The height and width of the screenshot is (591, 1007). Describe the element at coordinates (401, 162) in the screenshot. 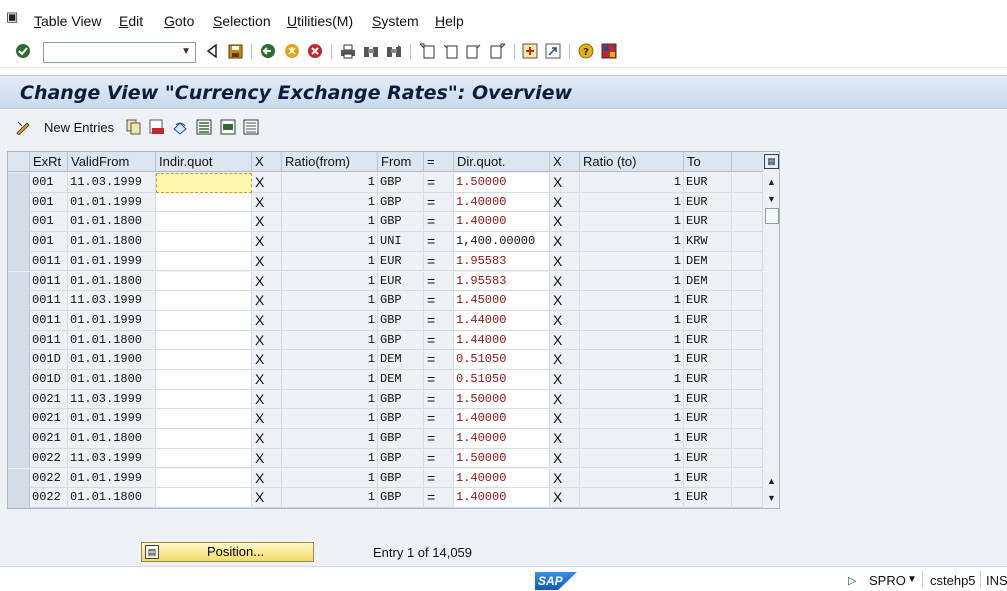

I see `column-header-from: From` at that location.